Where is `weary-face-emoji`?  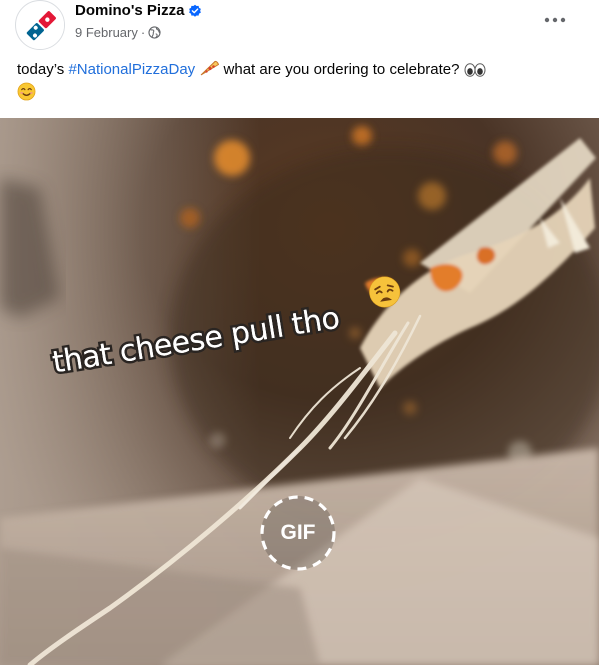
weary-face-emoji is located at coordinates (385, 292).